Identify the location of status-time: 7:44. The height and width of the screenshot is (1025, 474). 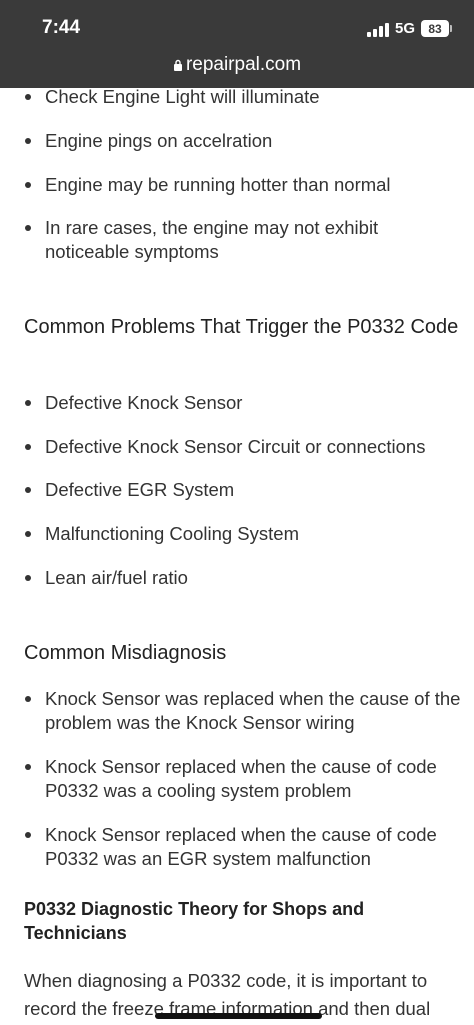
(61, 27).